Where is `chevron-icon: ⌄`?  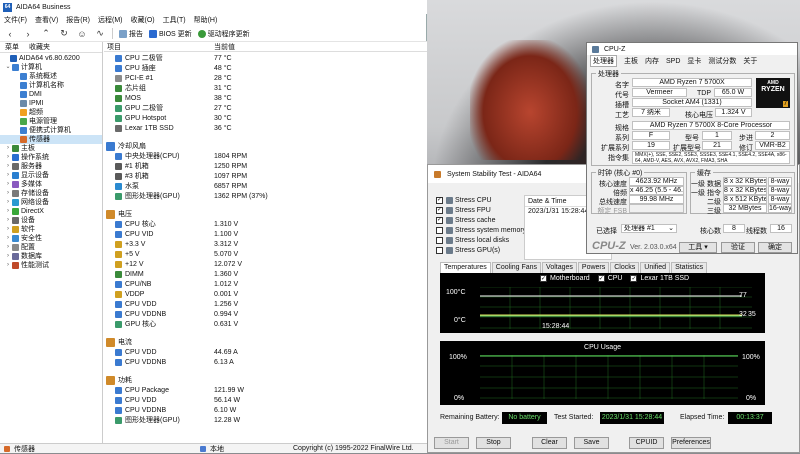 chevron-icon: ⌄ is located at coordinates (8, 67).